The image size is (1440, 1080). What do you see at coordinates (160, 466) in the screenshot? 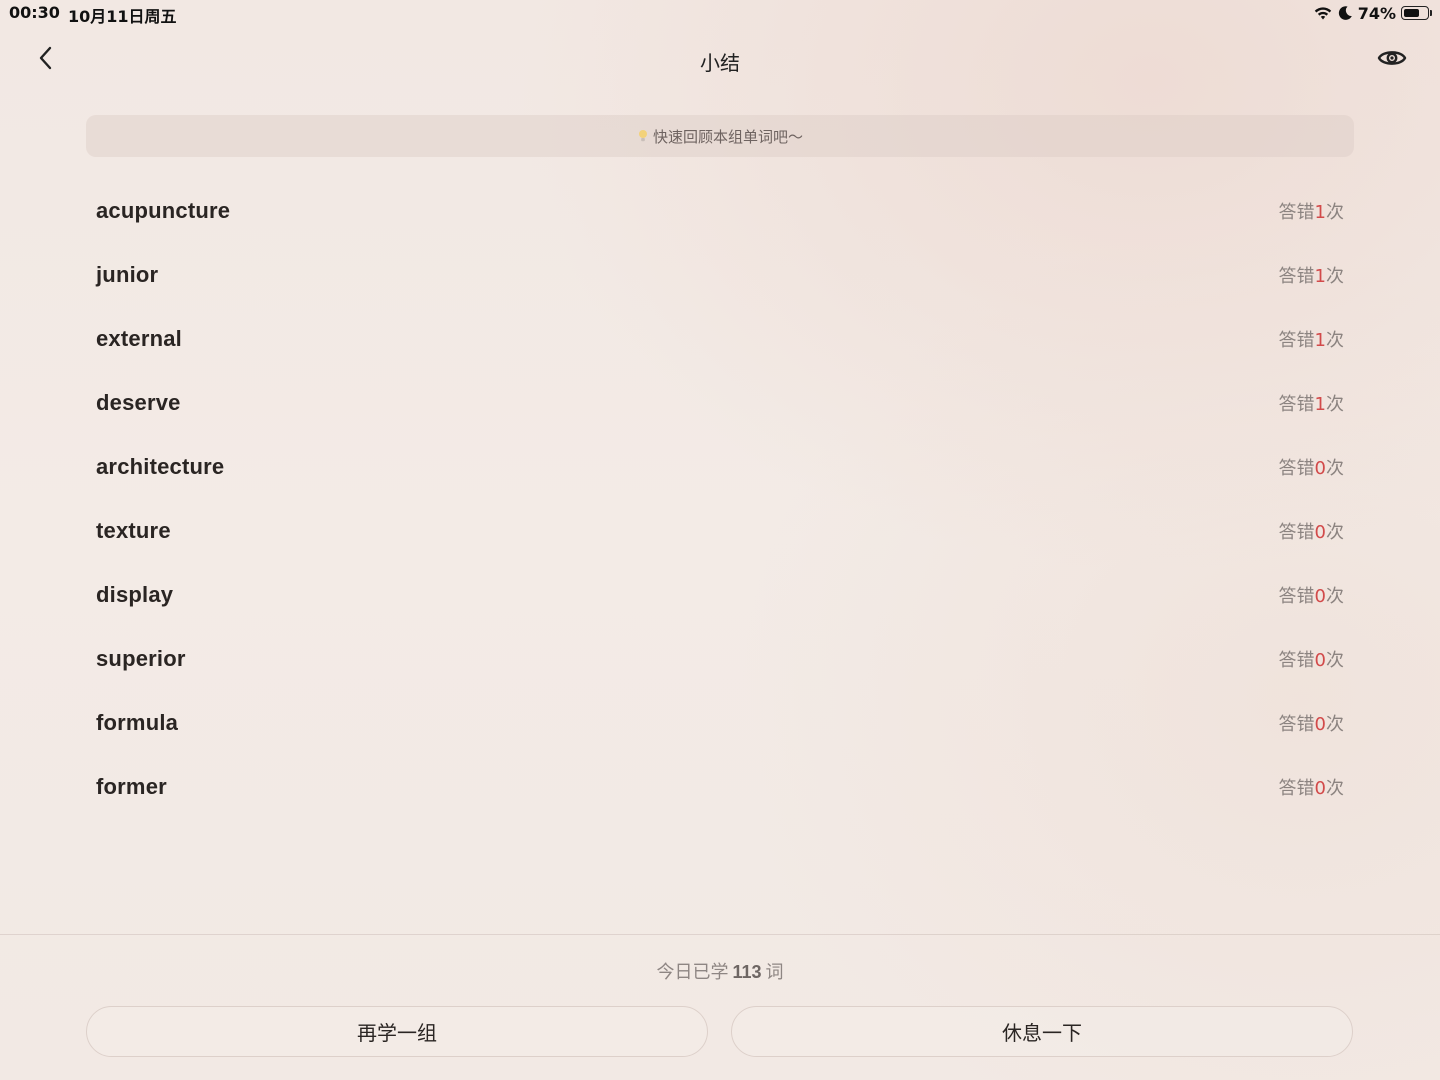
I see `word-text: architecture` at bounding box center [160, 466].